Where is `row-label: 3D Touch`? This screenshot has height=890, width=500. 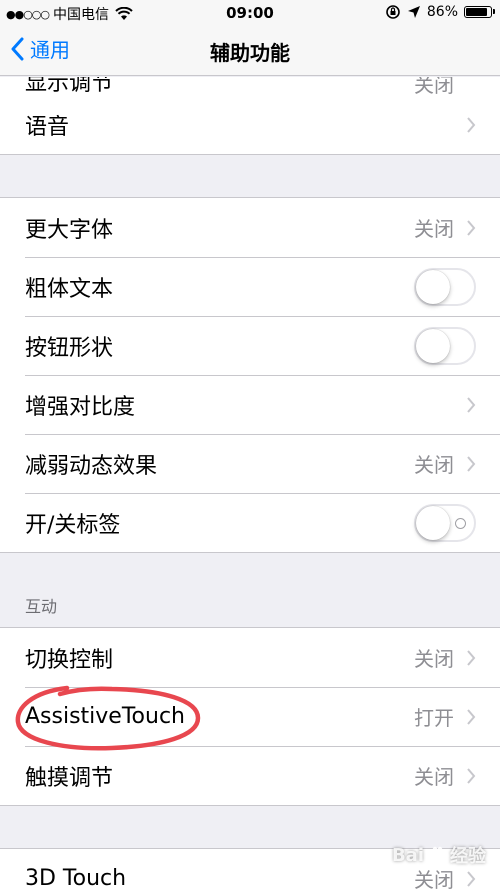
row-label: 3D Touch is located at coordinates (76, 878).